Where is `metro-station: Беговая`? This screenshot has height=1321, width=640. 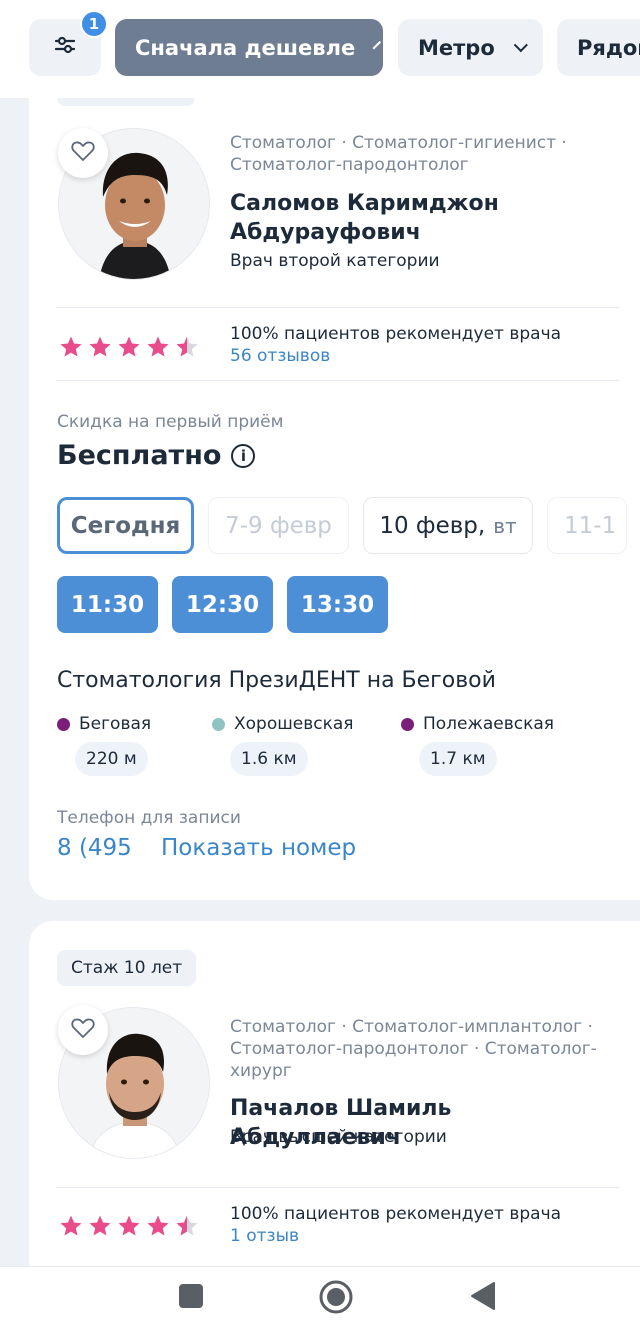
metro-station: Беговая is located at coordinates (104, 724).